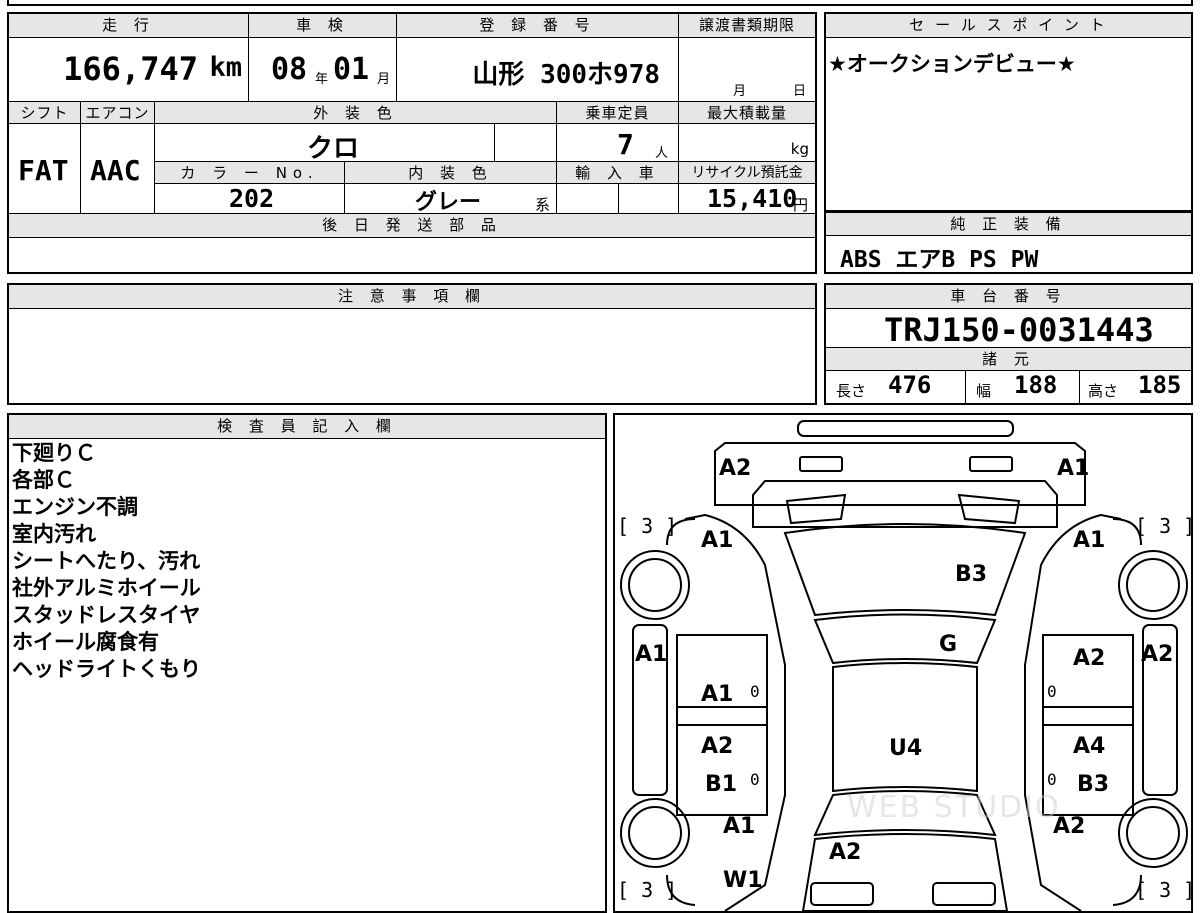  Describe the element at coordinates (799, 149) in the screenshot. I see `max-load-unit: kg` at that location.